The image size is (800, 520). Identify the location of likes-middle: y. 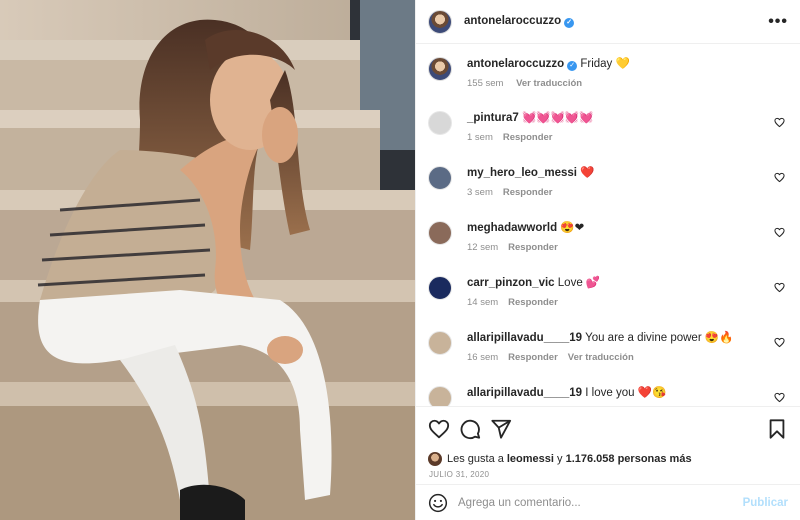
(559, 459).